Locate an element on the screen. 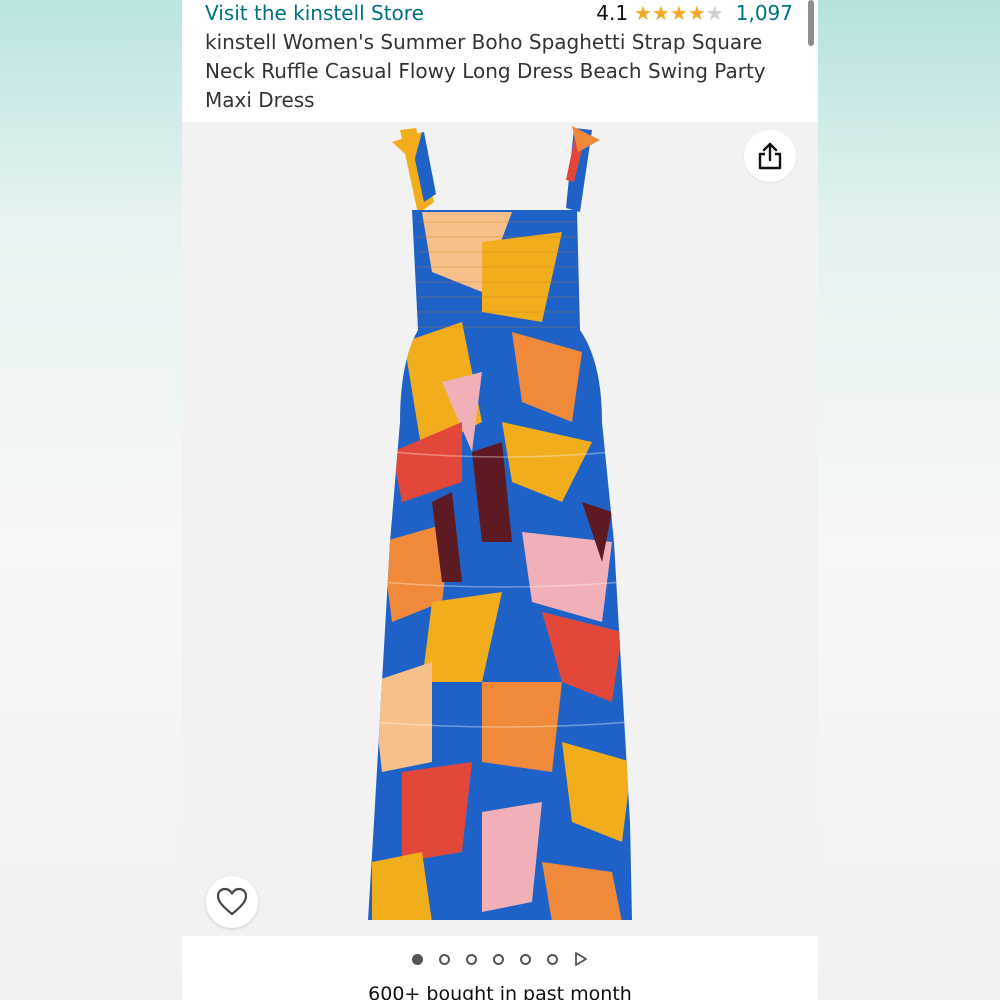 Image resolution: width=1000 pixels, height=1000 pixels. rating-value: 4.1 is located at coordinates (612, 13).